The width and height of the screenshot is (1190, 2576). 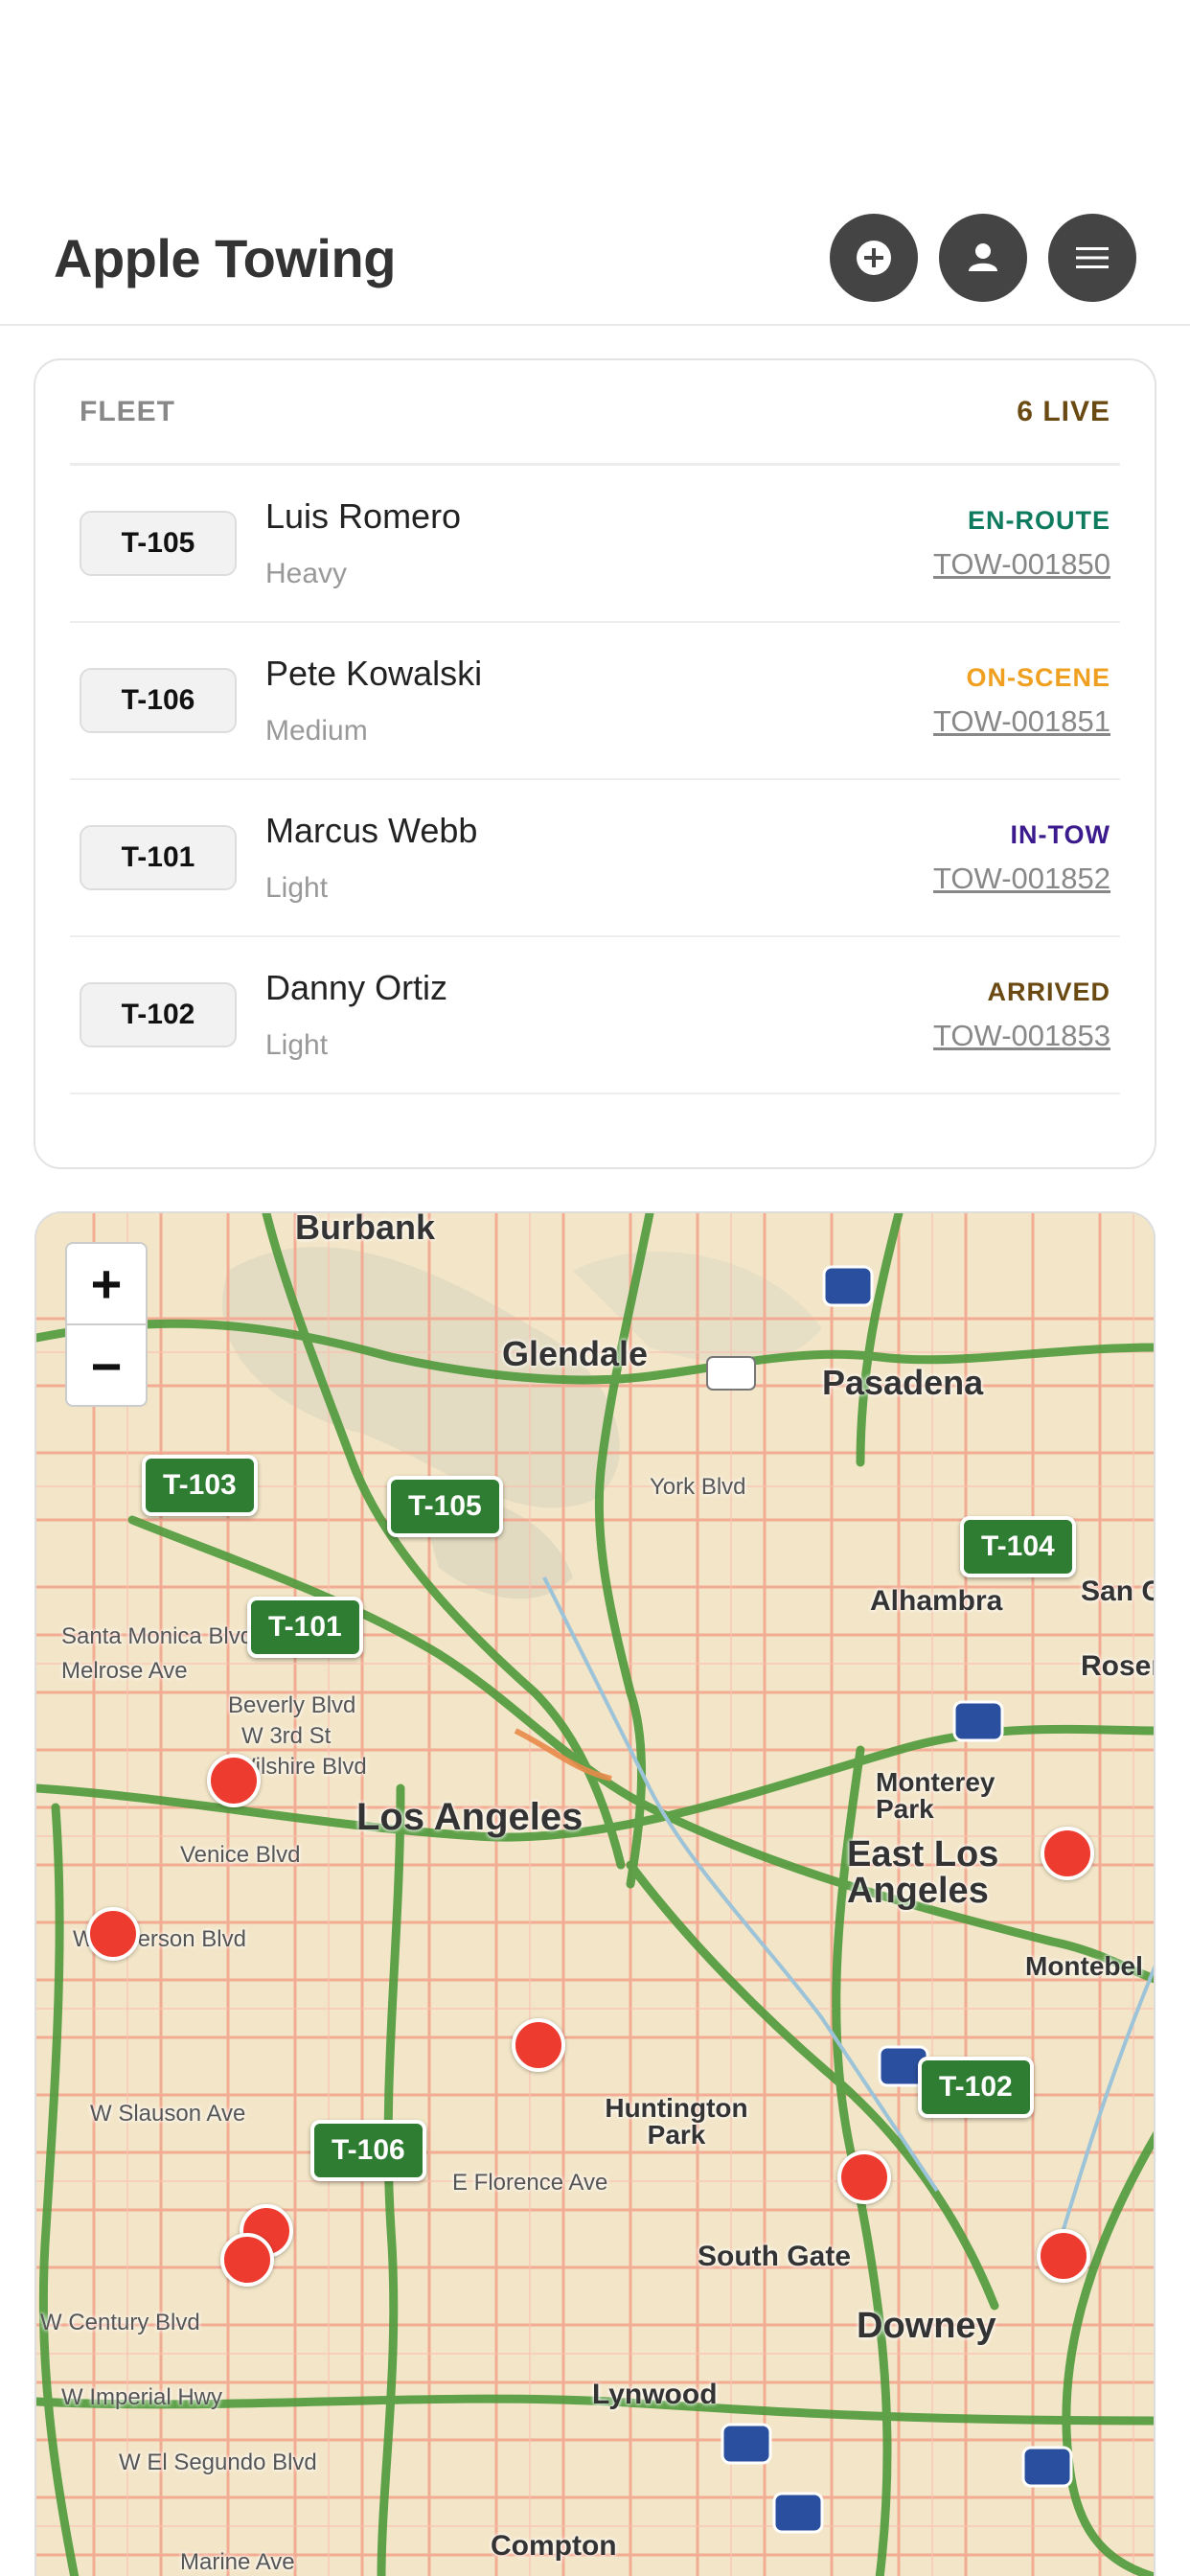 I want to click on app-header: Apple Towing, so click(x=595, y=259).